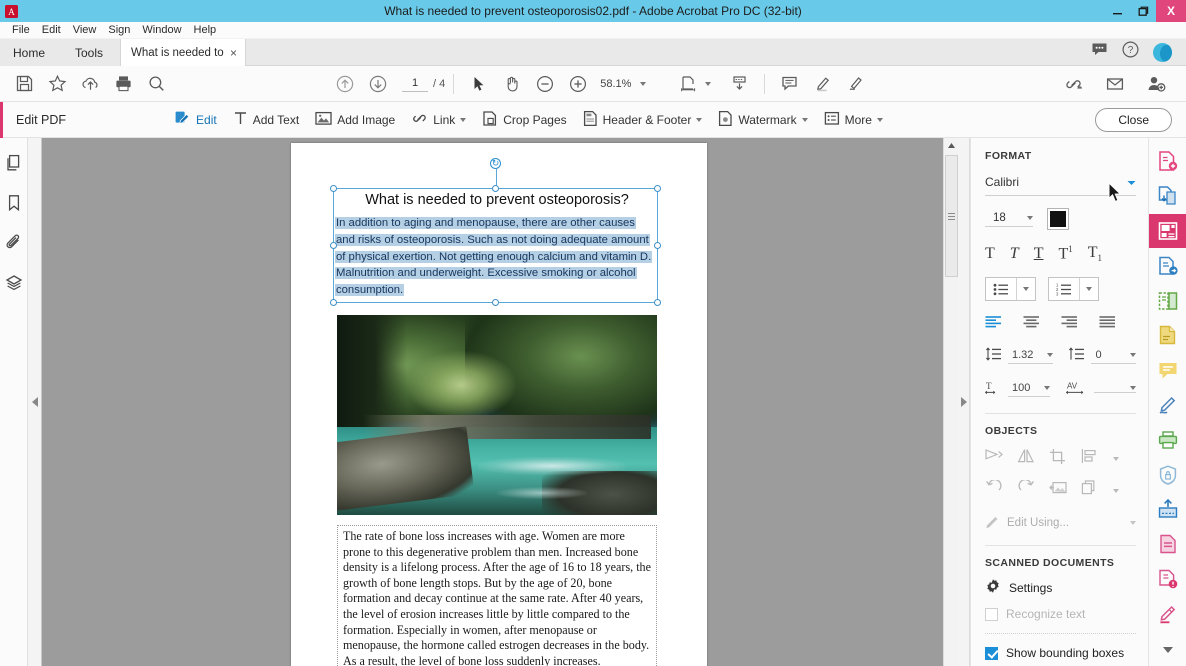 This screenshot has width=1186, height=666. Describe the element at coordinates (1060, 653) in the screenshot. I see `show-bounding-boxes-row: Show bounding boxes` at that location.